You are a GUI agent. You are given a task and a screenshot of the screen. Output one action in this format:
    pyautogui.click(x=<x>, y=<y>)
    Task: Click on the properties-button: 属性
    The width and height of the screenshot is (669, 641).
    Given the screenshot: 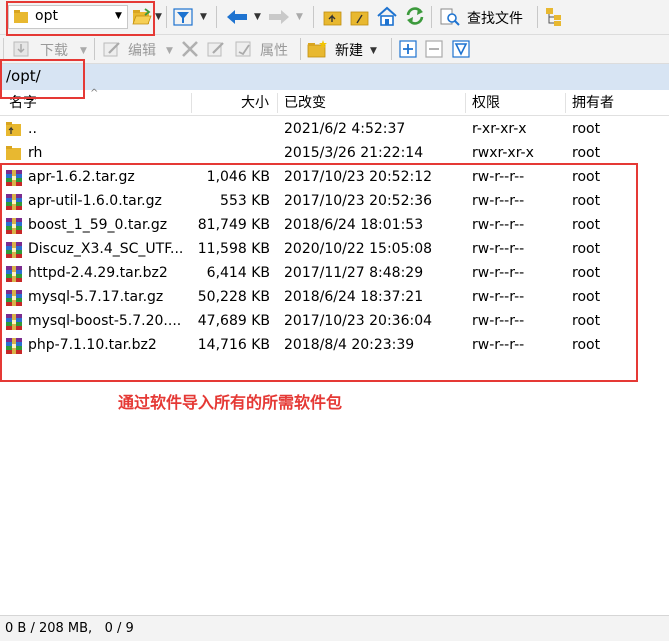 What is the action you would take?
    pyautogui.click(x=264, y=49)
    